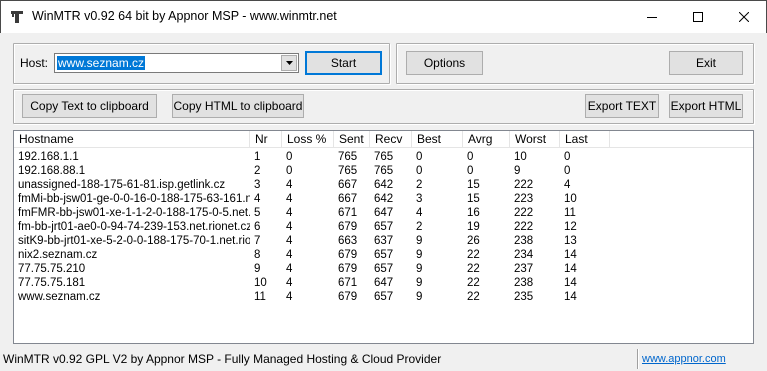  Describe the element at coordinates (289, 63) in the screenshot. I see `dropdown-button` at that location.